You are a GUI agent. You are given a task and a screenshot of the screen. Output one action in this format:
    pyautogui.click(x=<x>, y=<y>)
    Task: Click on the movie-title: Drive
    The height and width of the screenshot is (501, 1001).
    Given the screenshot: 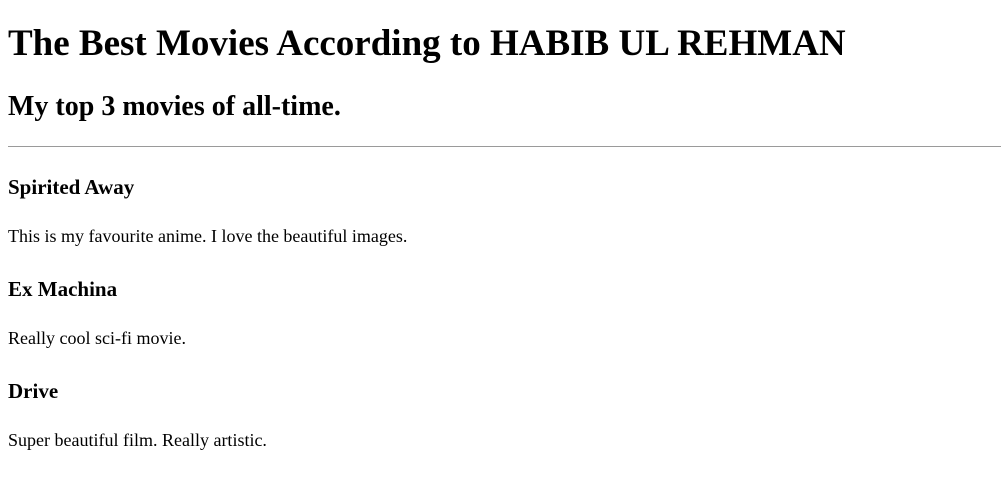 What is the action you would take?
    pyautogui.click(x=33, y=391)
    